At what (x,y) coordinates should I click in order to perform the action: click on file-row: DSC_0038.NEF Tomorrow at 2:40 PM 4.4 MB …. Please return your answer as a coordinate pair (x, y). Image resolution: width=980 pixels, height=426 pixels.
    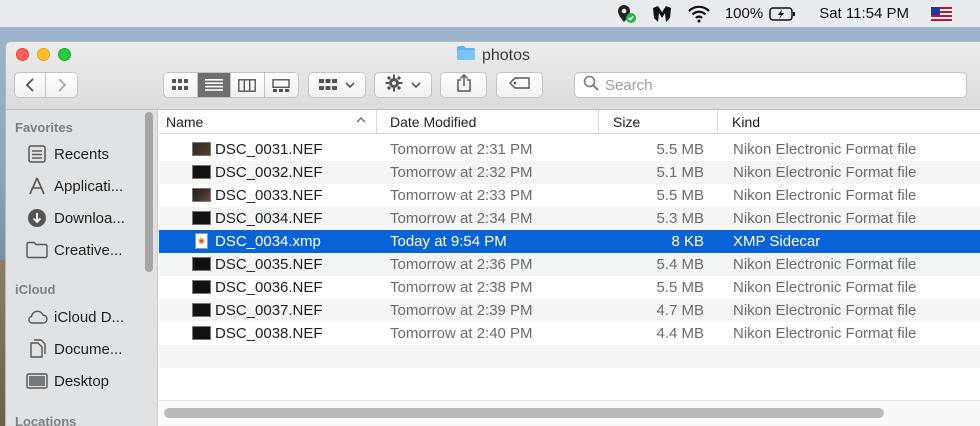
    Looking at the image, I should click on (569, 333).